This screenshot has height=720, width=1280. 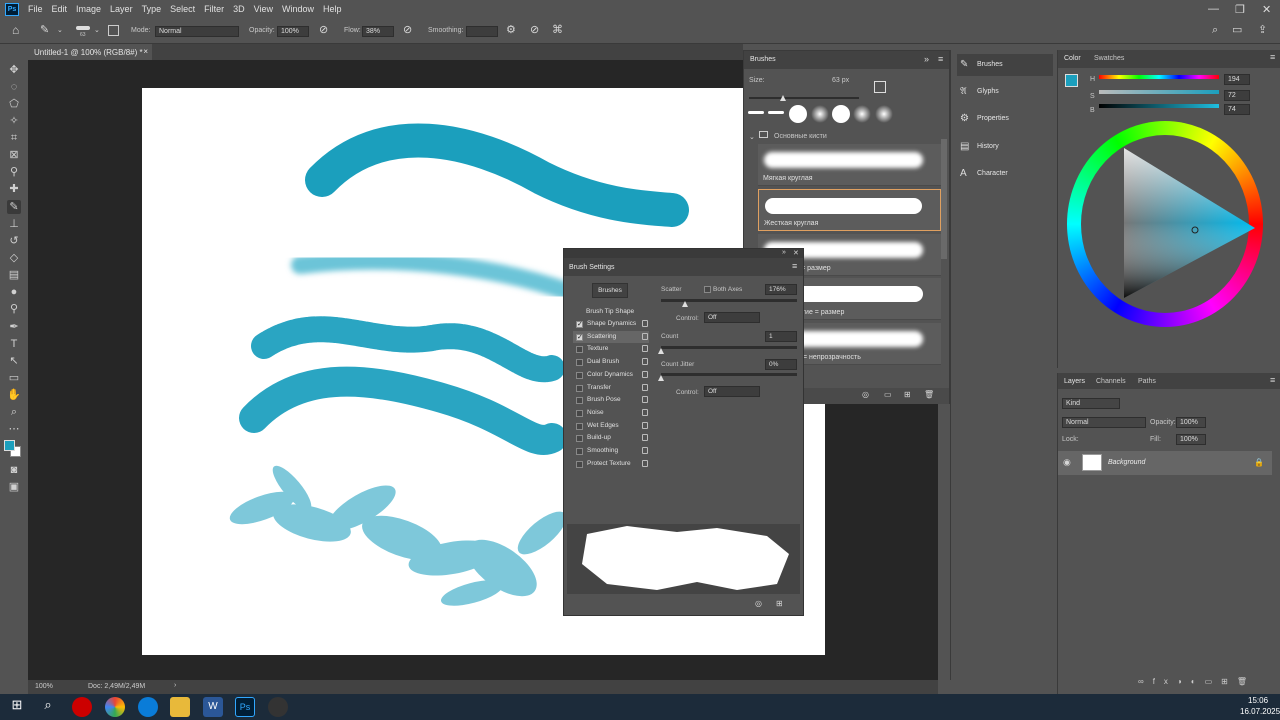 I want to click on photoshop-taskbar-icon: Ps, so click(x=245, y=707).